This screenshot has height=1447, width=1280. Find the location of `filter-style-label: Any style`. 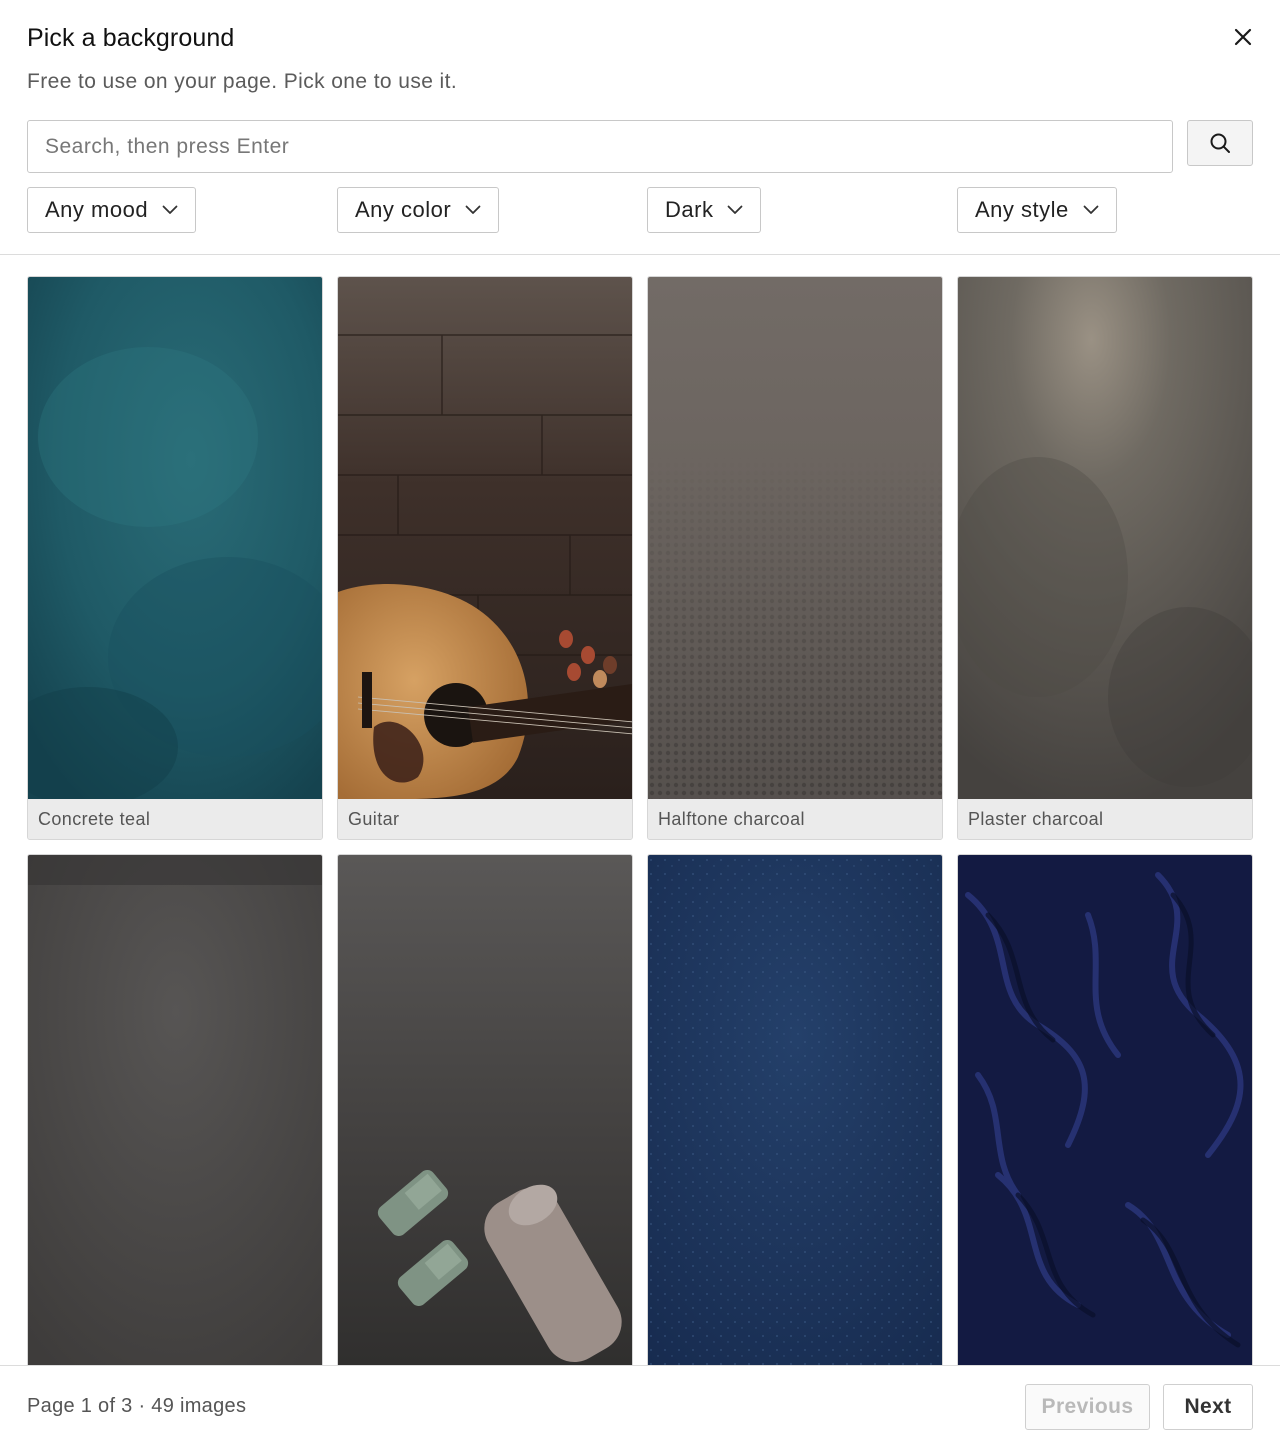

filter-style-label: Any style is located at coordinates (1022, 209).